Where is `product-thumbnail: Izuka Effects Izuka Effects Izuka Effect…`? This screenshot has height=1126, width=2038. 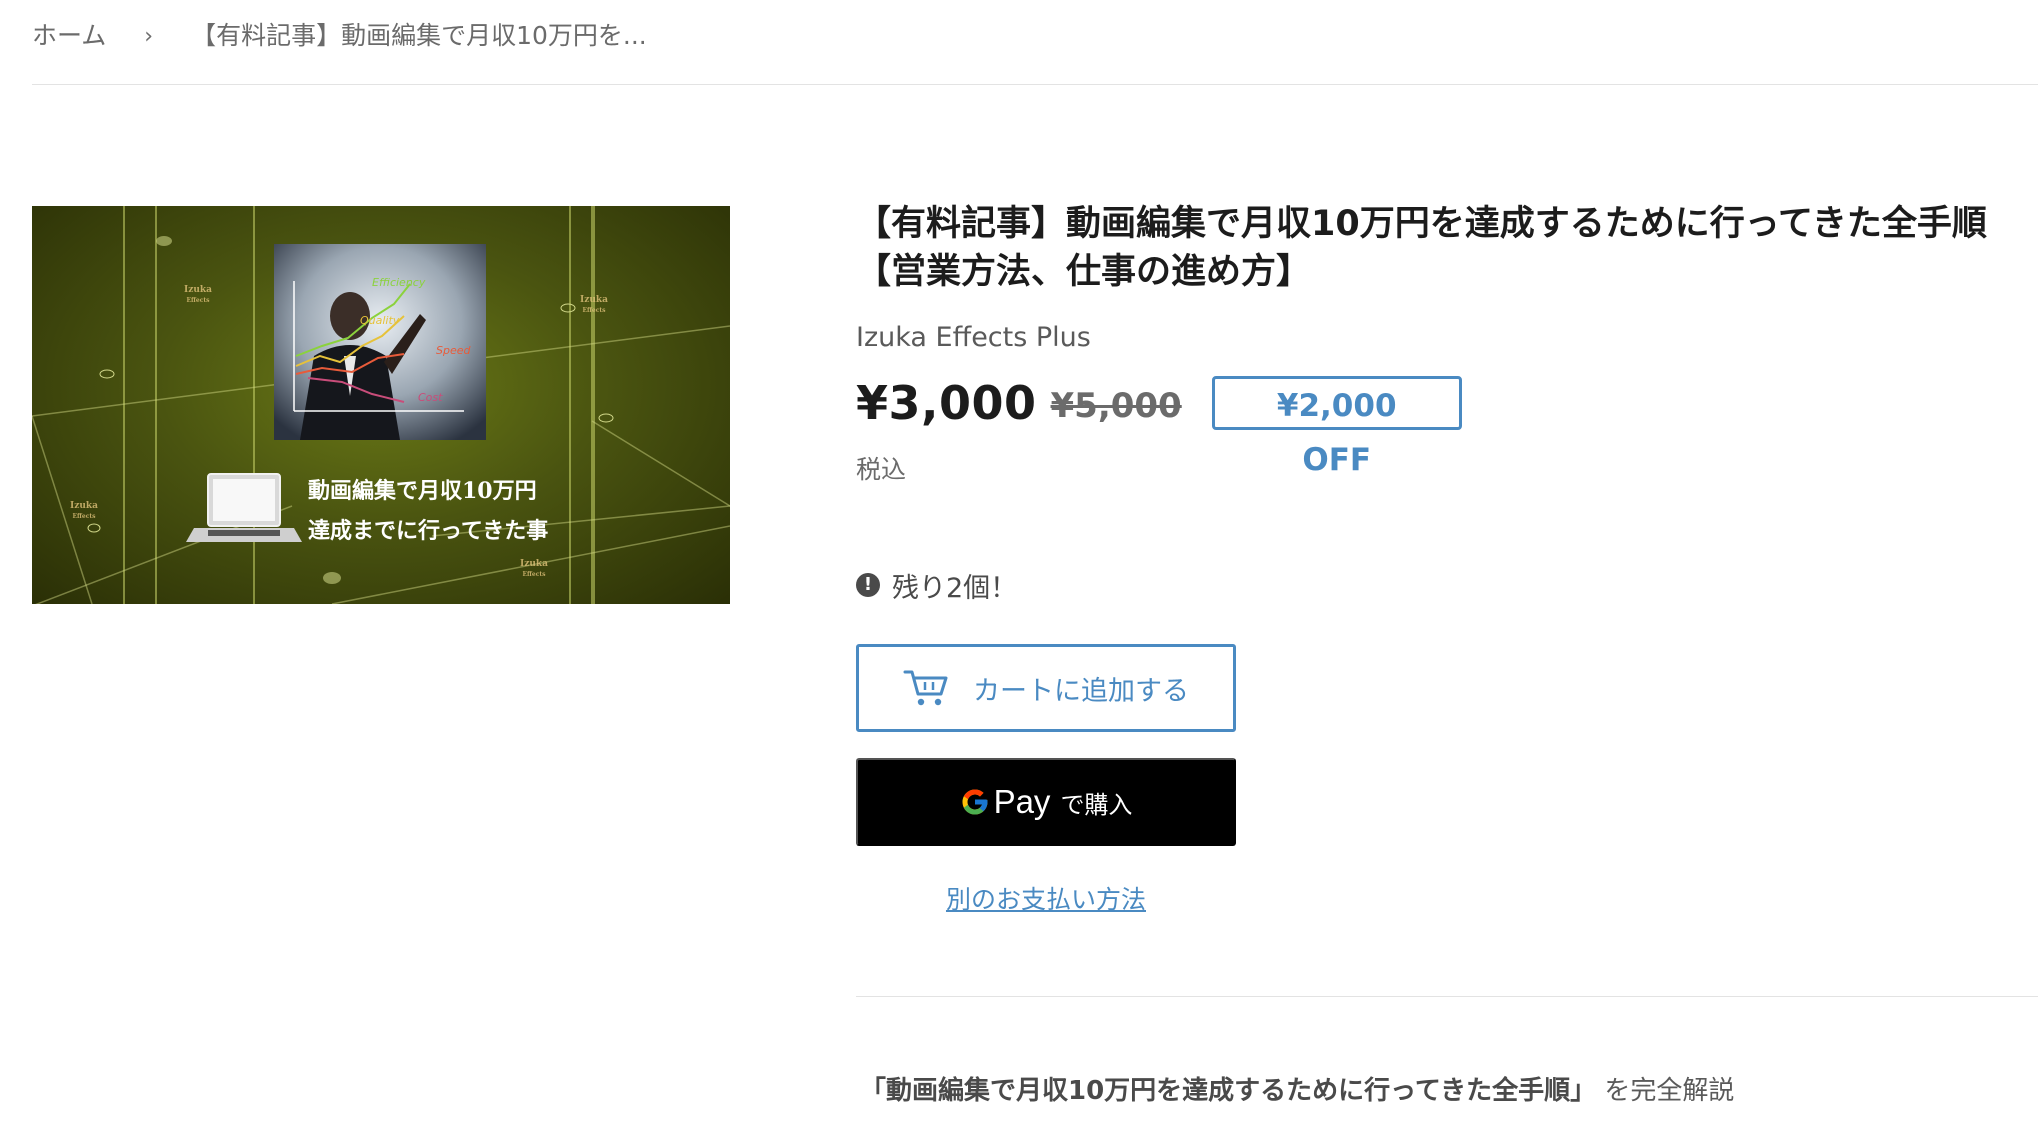 product-thumbnail: Izuka Effects Izuka Effects Izuka Effect… is located at coordinates (381, 405).